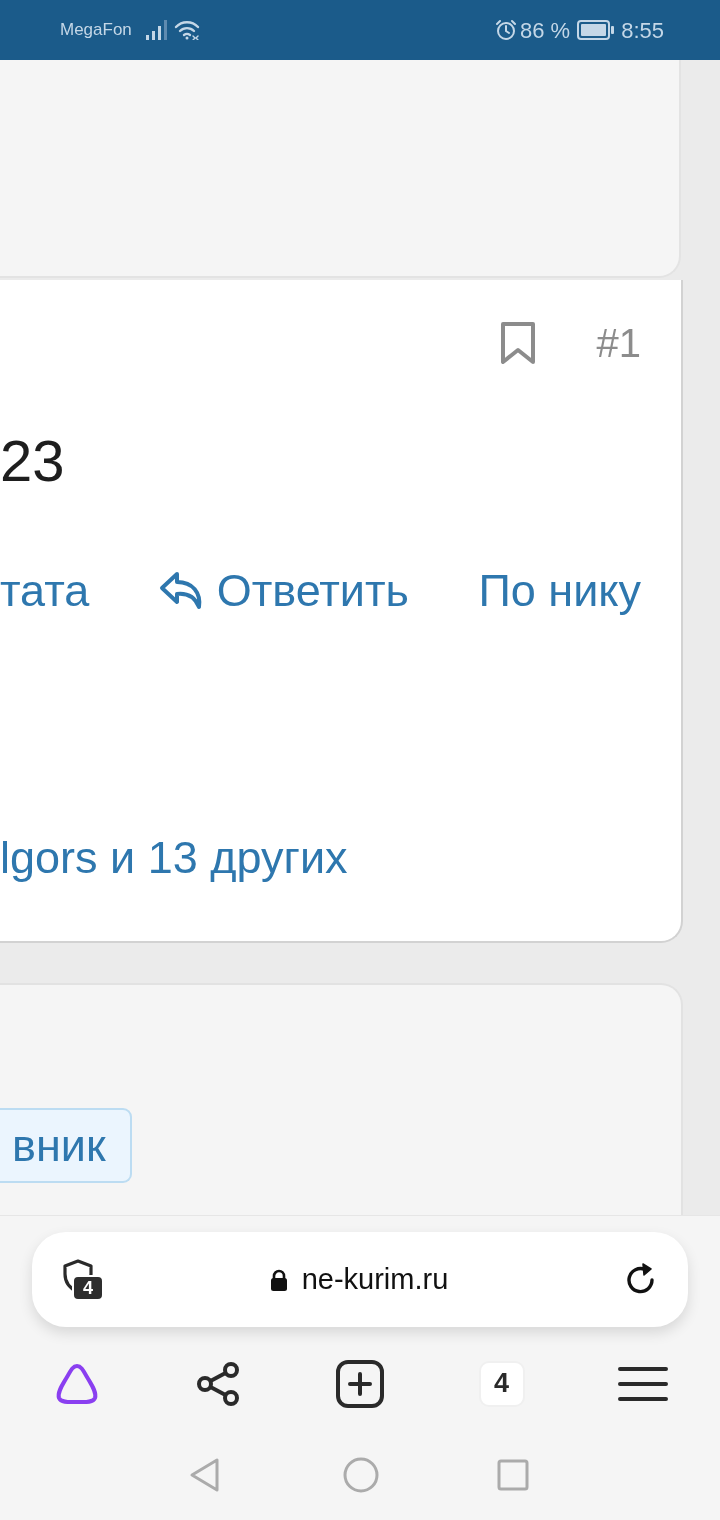  What do you see at coordinates (313, 590) in the screenshot?
I see `reply-label: Ответить` at bounding box center [313, 590].